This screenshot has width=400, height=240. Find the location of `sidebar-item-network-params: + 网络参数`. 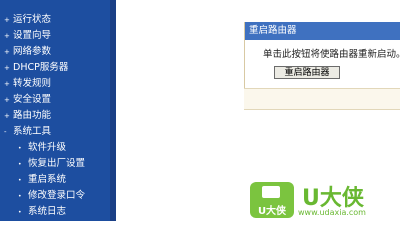

sidebar-item-network-params: + 网络参数 is located at coordinates (27, 52).